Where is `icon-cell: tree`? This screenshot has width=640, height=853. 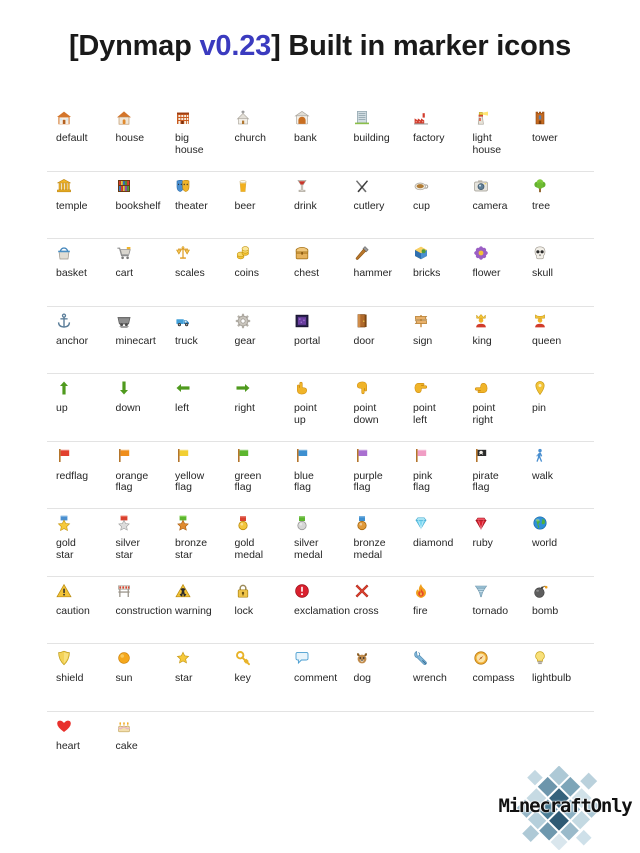 icon-cell: tree is located at coordinates (552, 195).